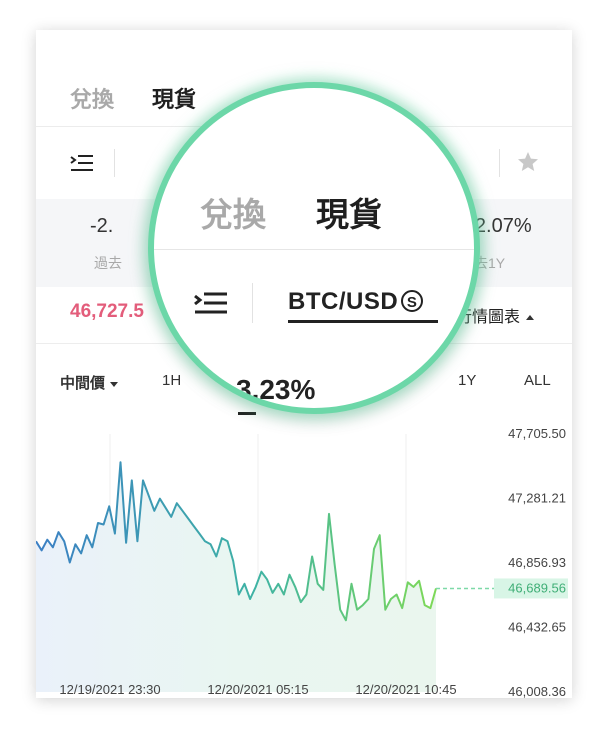  What do you see at coordinates (467, 380) in the screenshot?
I see `range-1y: 1Y` at bounding box center [467, 380].